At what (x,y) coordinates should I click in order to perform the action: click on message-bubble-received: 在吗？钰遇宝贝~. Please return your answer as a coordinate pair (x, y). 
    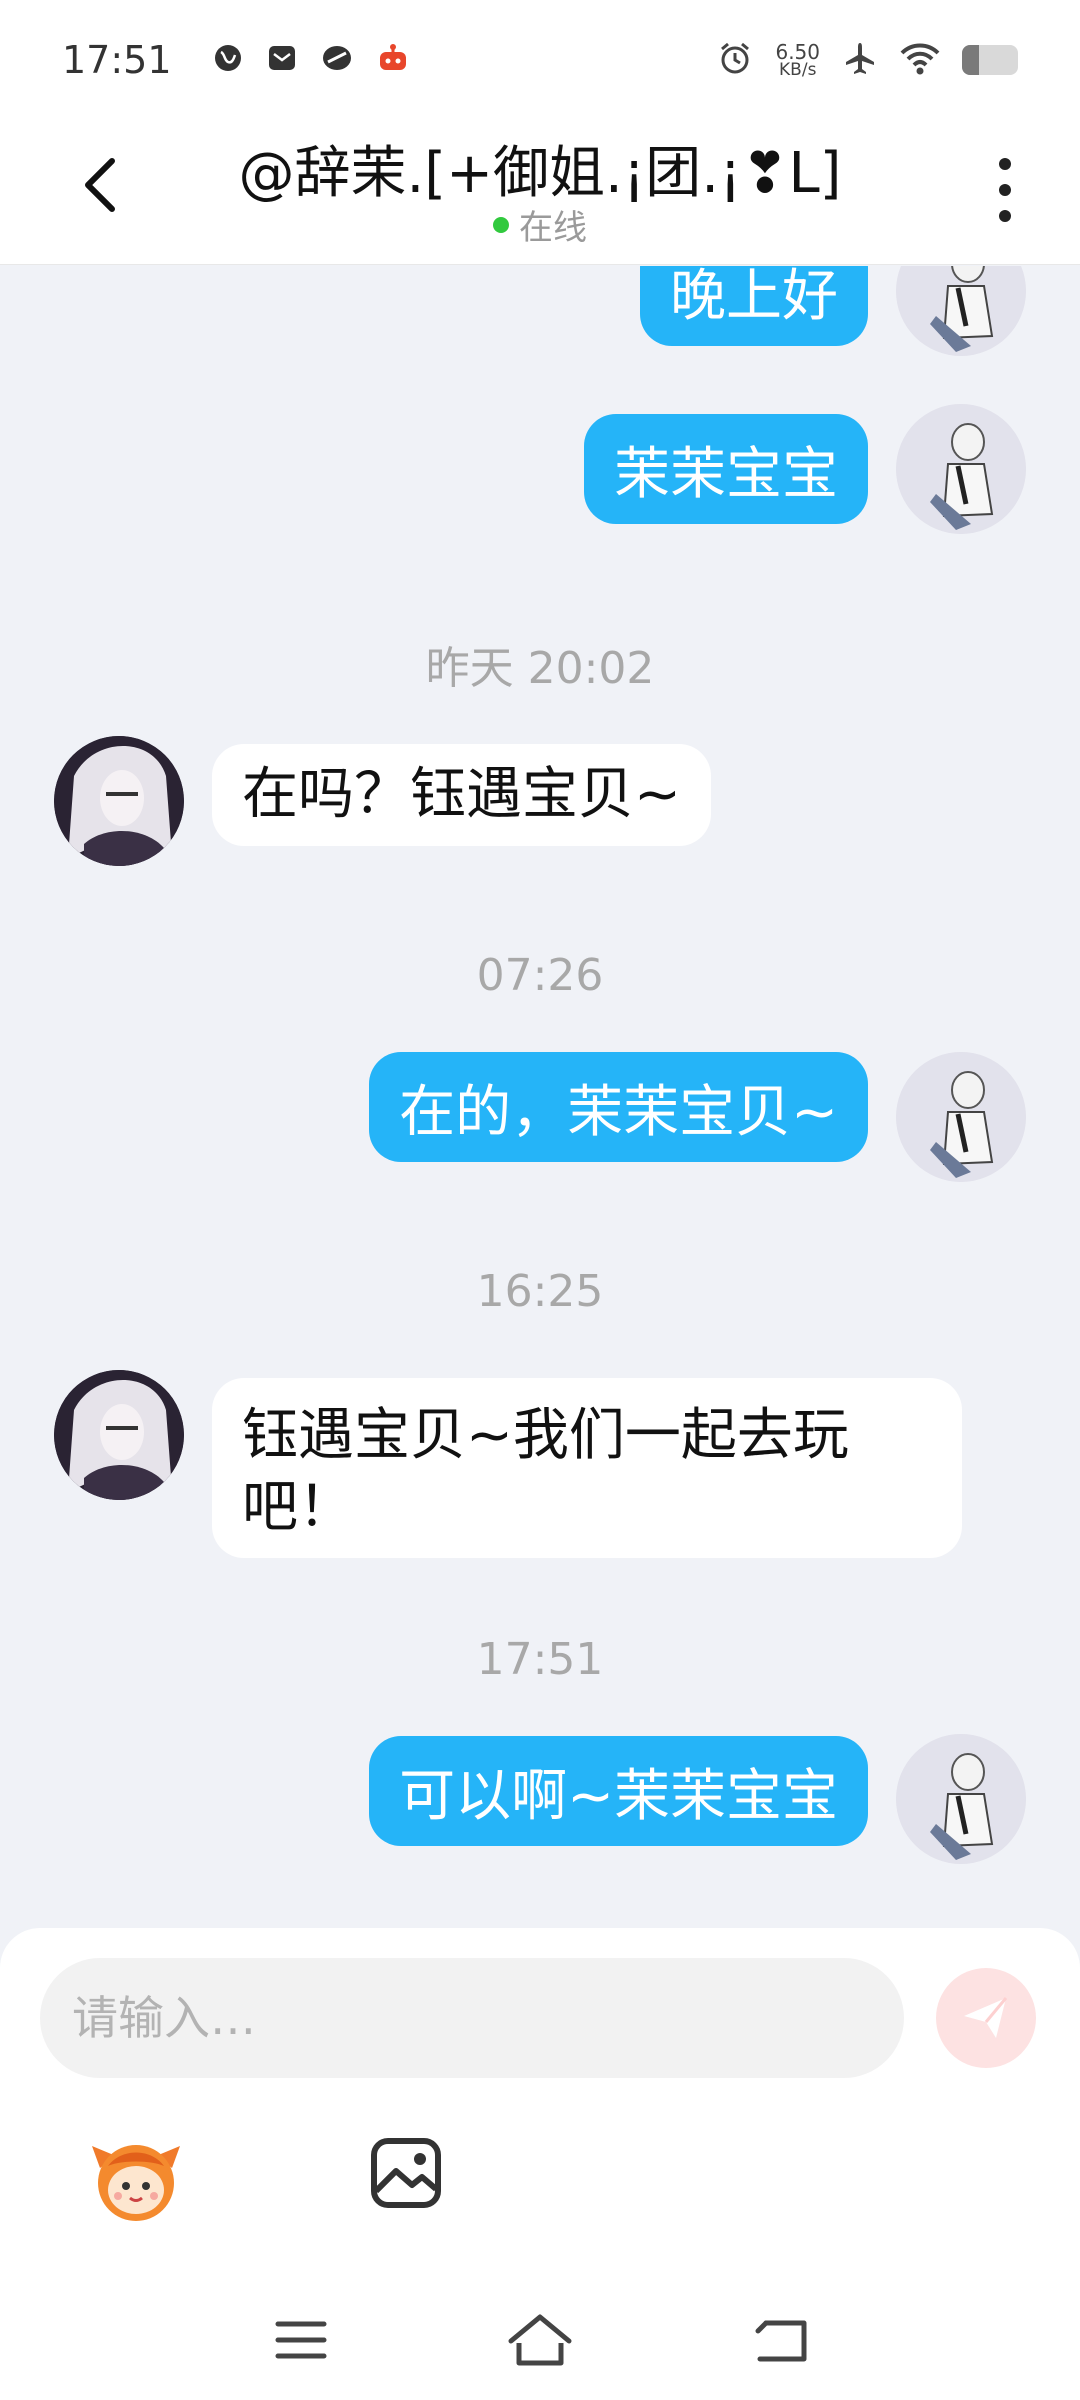
    Looking at the image, I should click on (461, 795).